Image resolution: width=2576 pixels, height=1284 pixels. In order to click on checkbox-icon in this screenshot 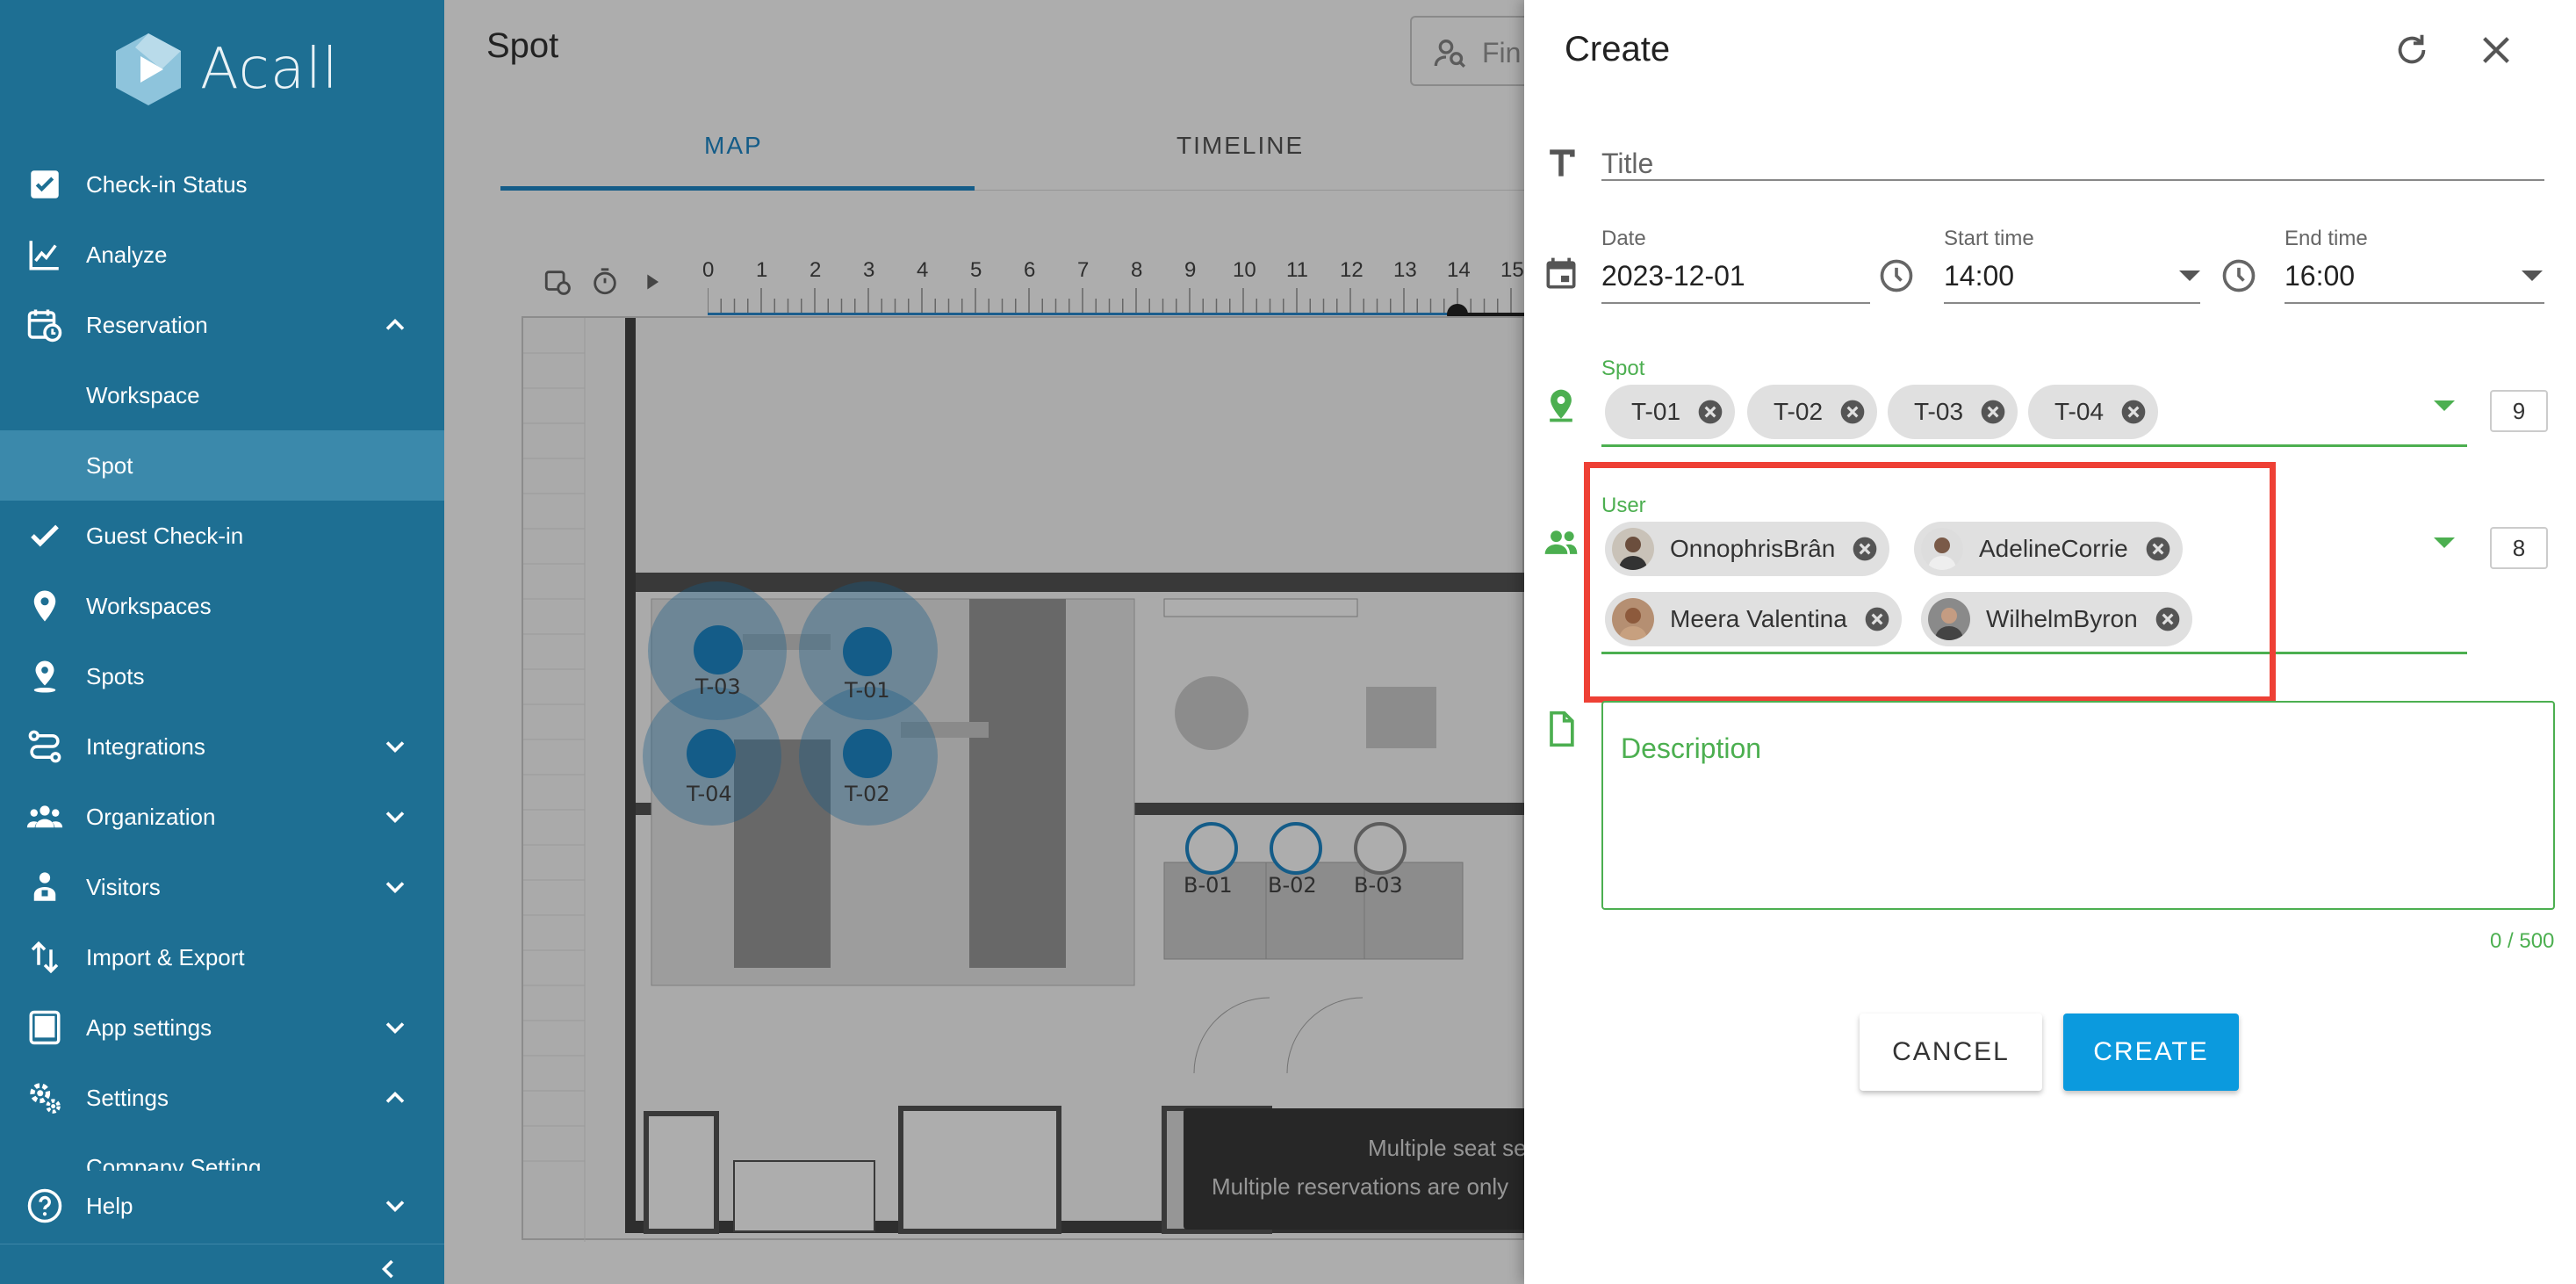, I will do `click(45, 184)`.